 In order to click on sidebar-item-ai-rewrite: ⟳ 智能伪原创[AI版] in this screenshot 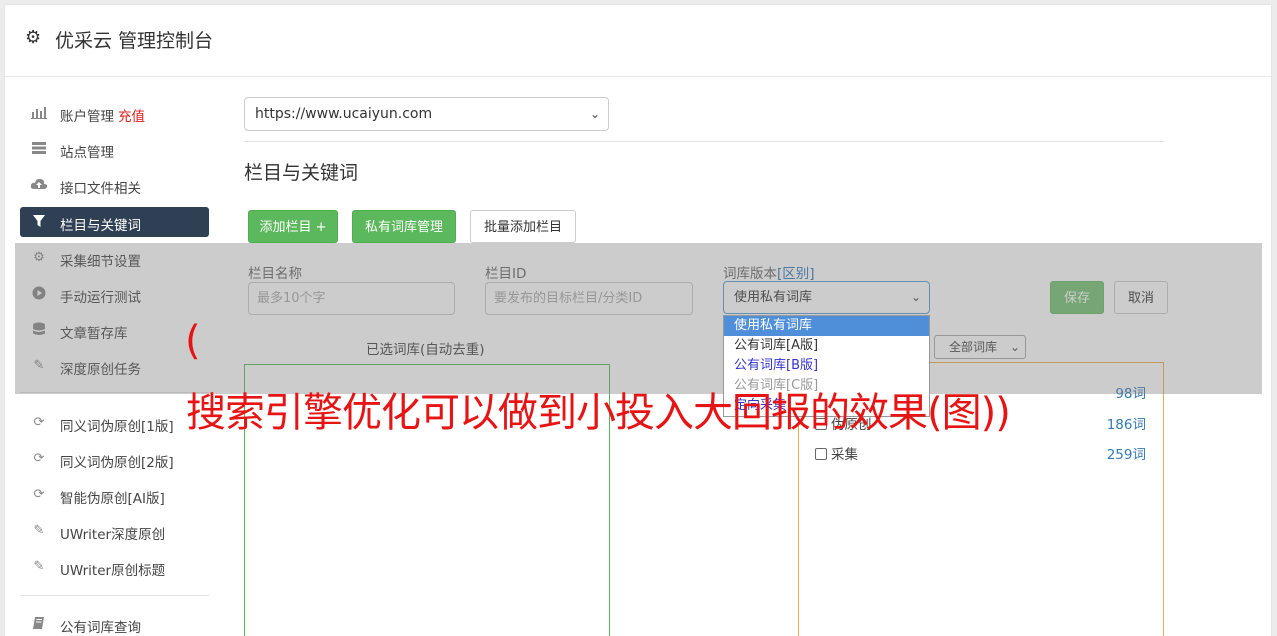, I will do `click(114, 495)`.